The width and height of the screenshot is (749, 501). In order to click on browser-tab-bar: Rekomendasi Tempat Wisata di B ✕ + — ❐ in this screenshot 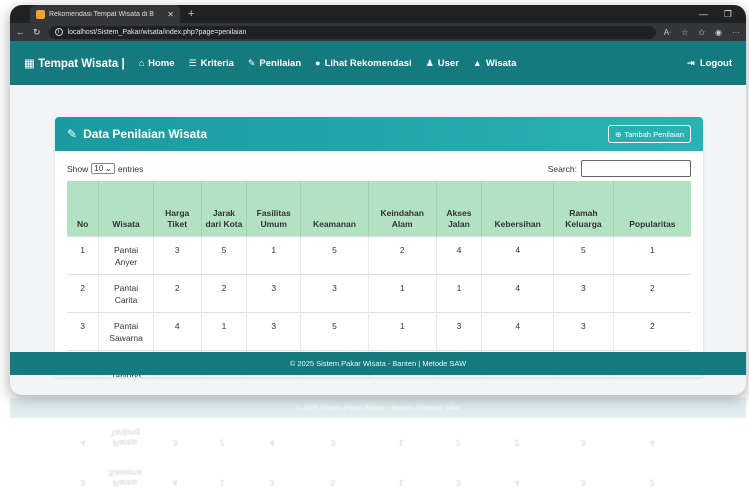, I will do `click(378, 14)`.